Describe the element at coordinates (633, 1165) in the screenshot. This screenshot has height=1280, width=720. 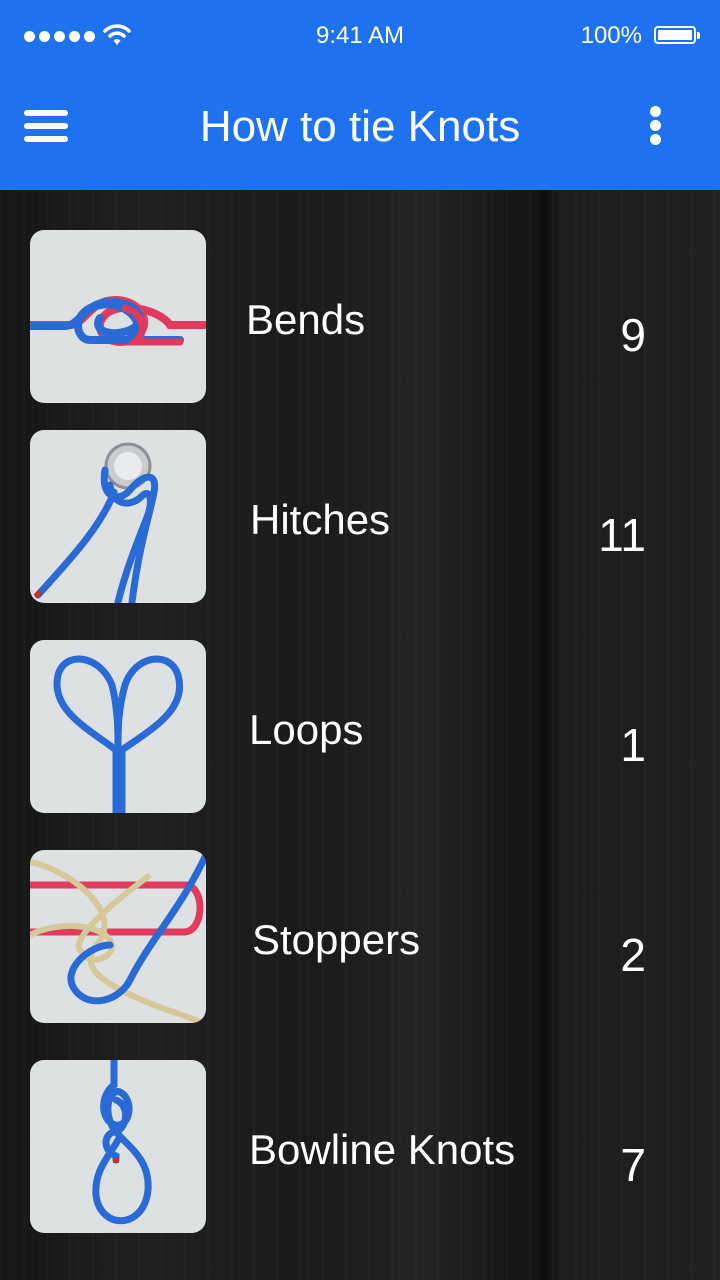
I see `list-item-count: 7` at that location.